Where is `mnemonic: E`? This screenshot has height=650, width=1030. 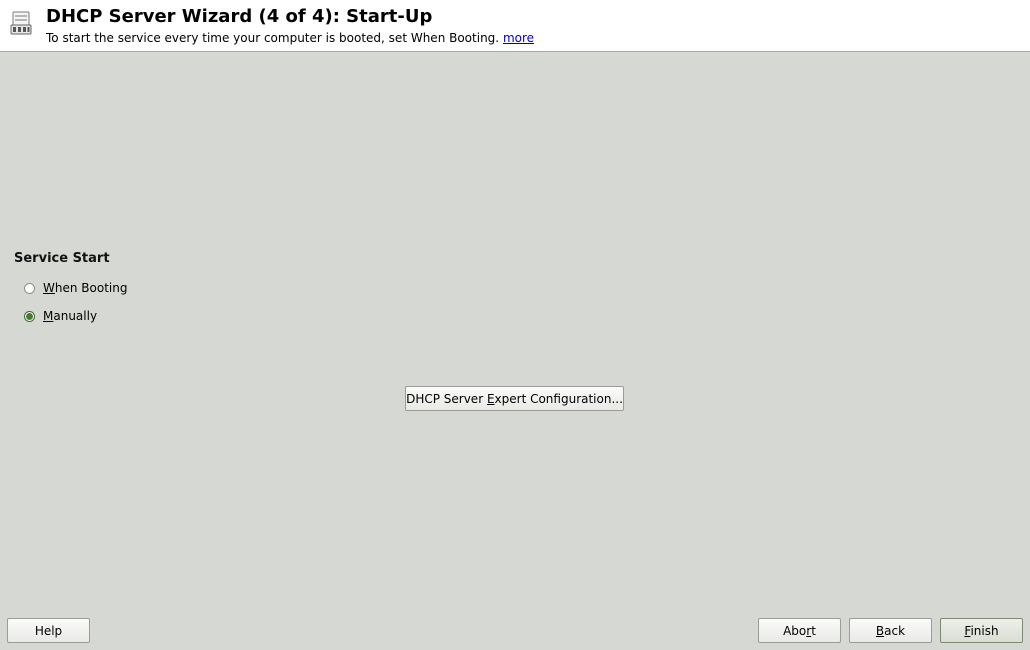 mnemonic: E is located at coordinates (490, 398).